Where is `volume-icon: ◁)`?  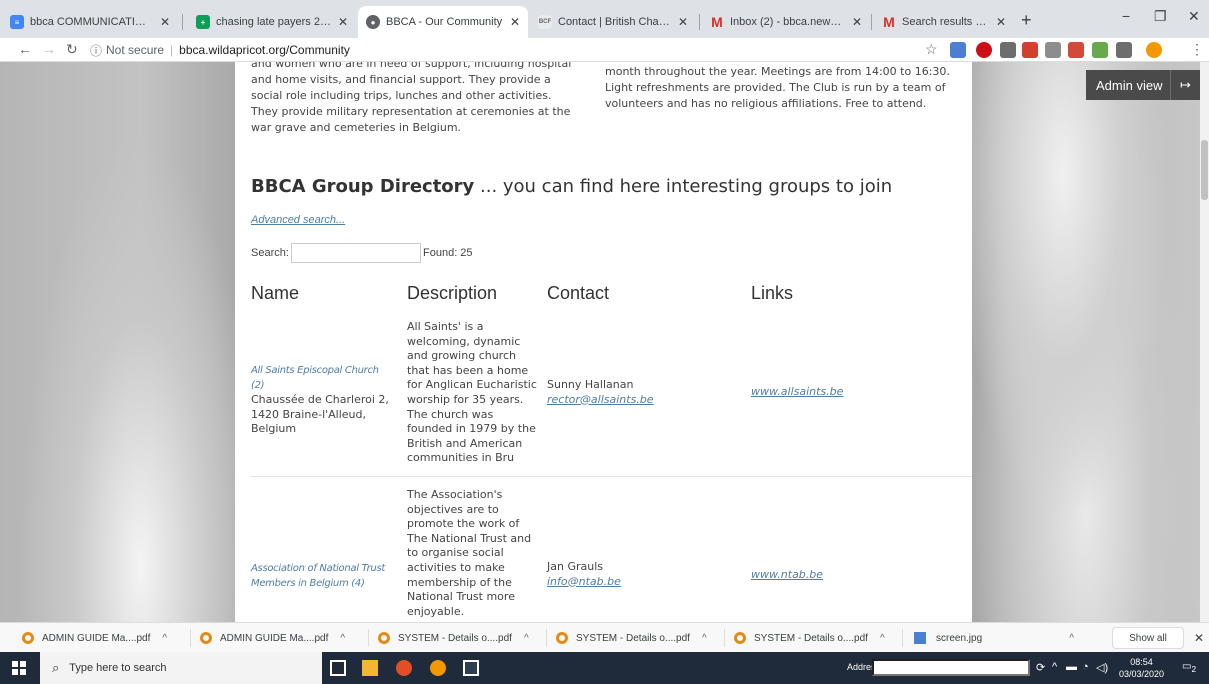
volume-icon: ◁) is located at coordinates (1102, 667).